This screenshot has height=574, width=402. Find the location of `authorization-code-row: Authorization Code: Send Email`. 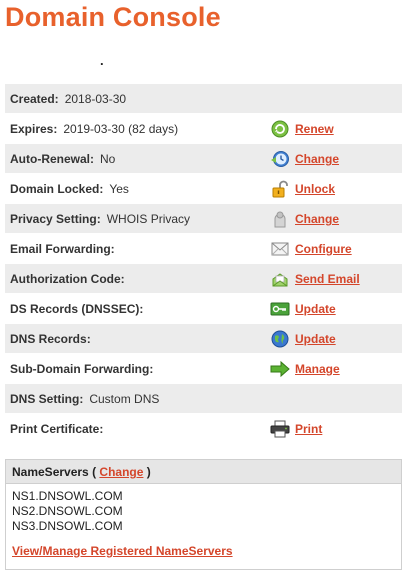

authorization-code-row: Authorization Code: Send Email is located at coordinates (203, 279).